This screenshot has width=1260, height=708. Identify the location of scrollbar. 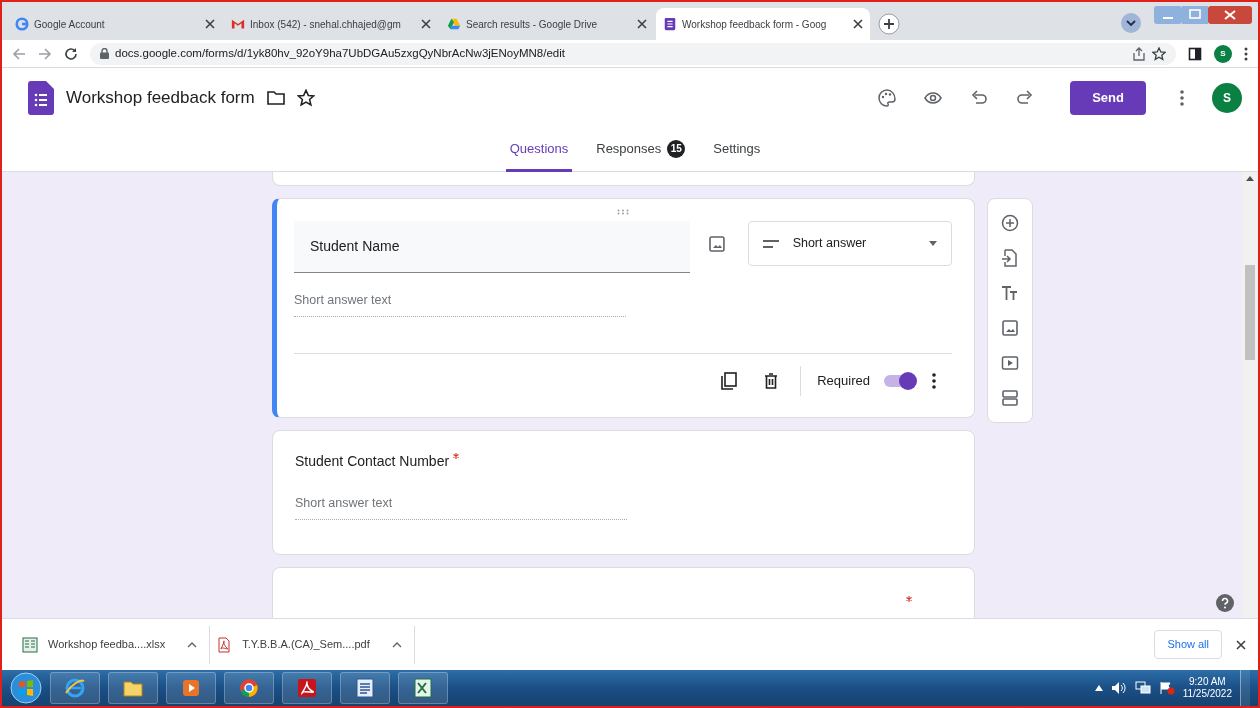
(1250, 395).